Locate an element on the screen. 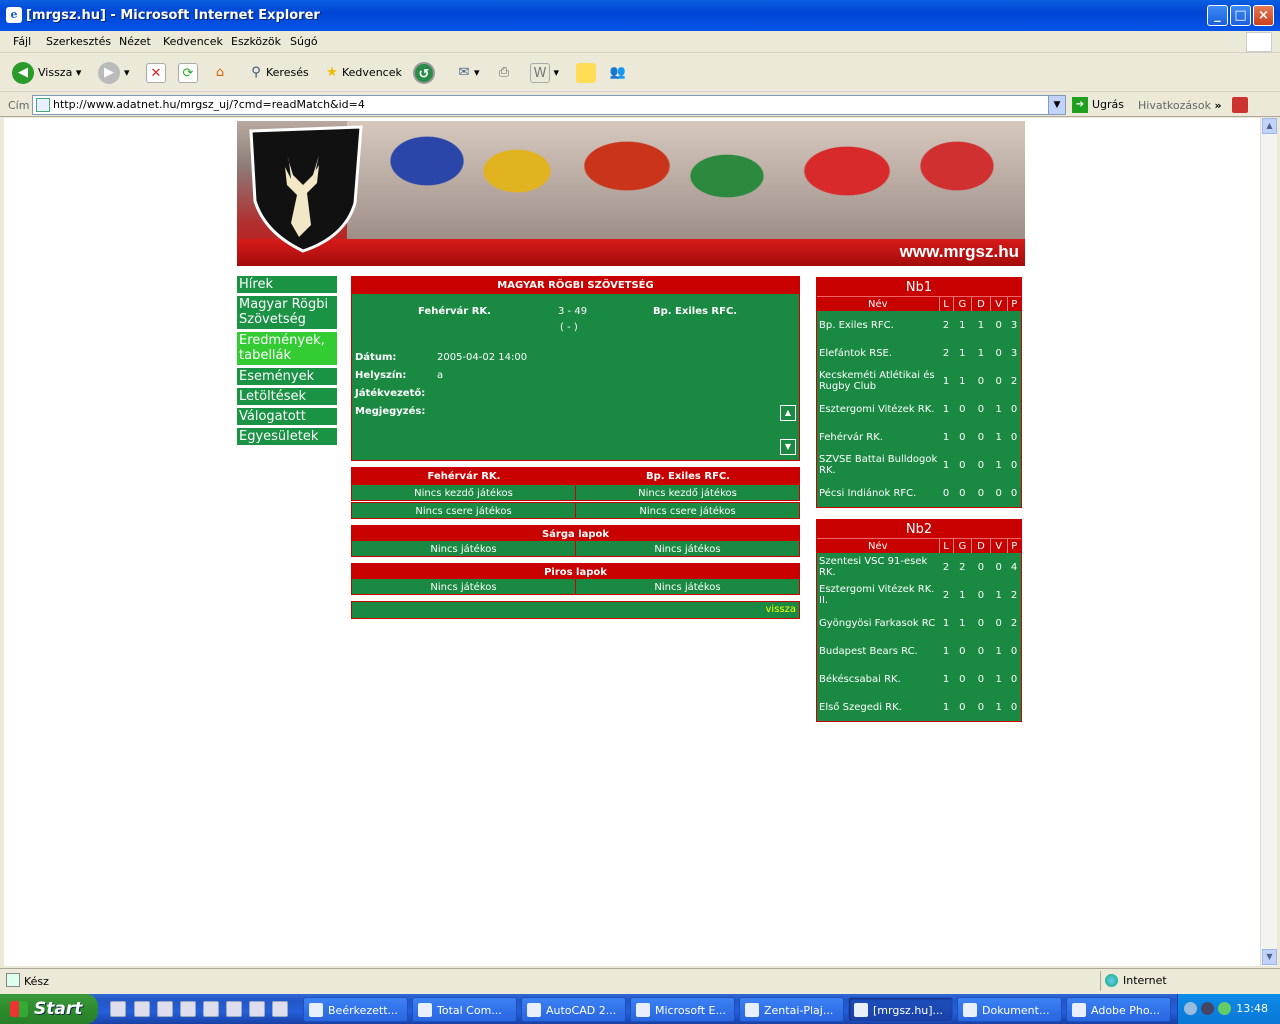  messenger-button: 👥 is located at coordinates (618, 73).